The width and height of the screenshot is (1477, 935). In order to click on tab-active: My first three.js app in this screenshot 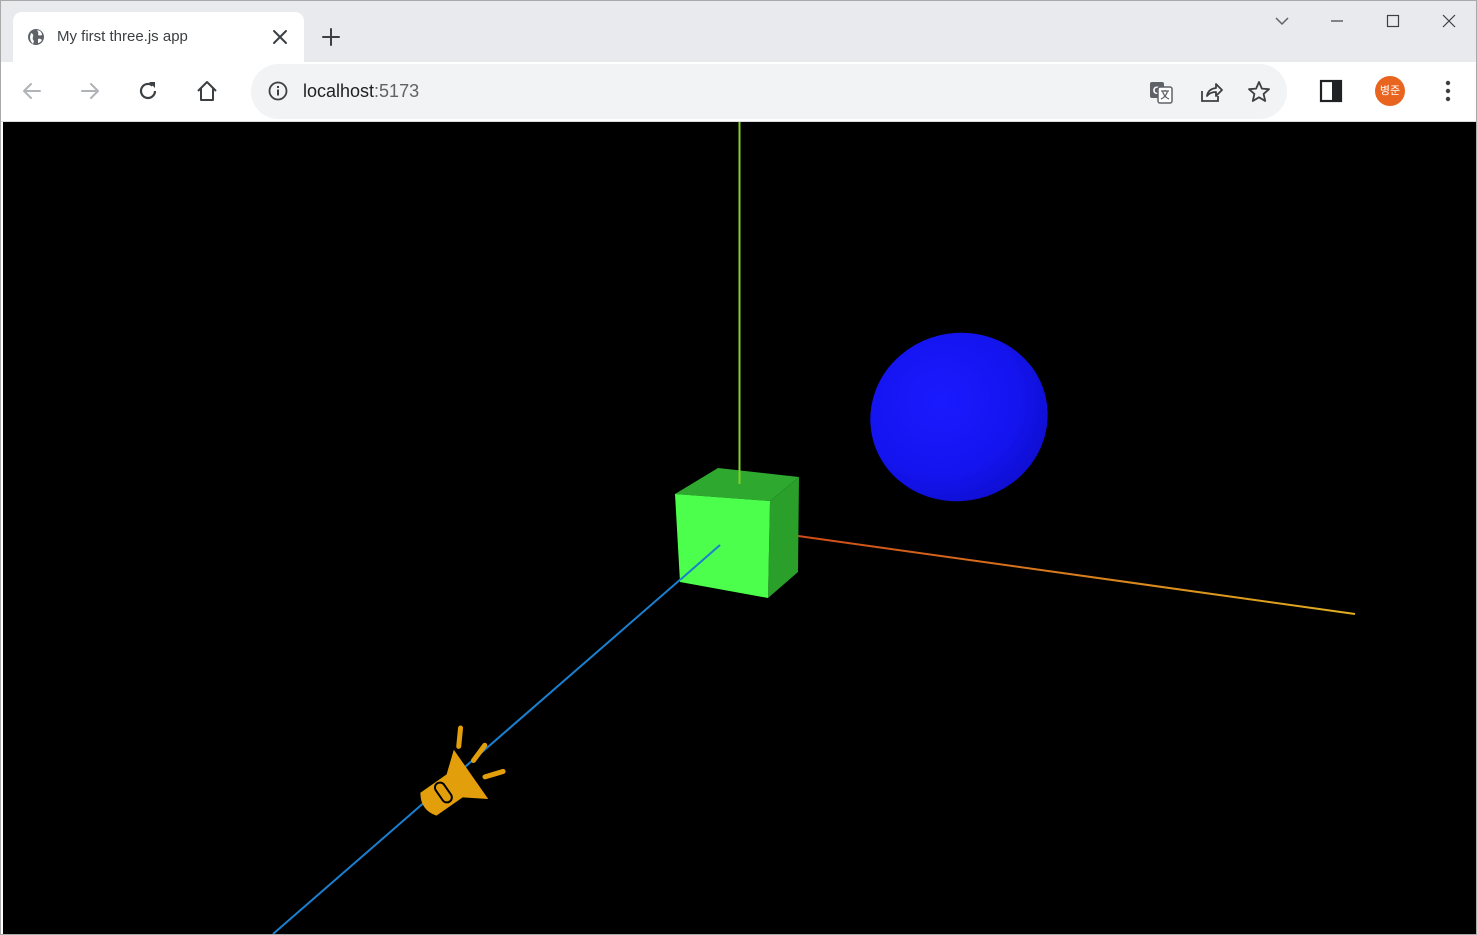, I will do `click(158, 37)`.